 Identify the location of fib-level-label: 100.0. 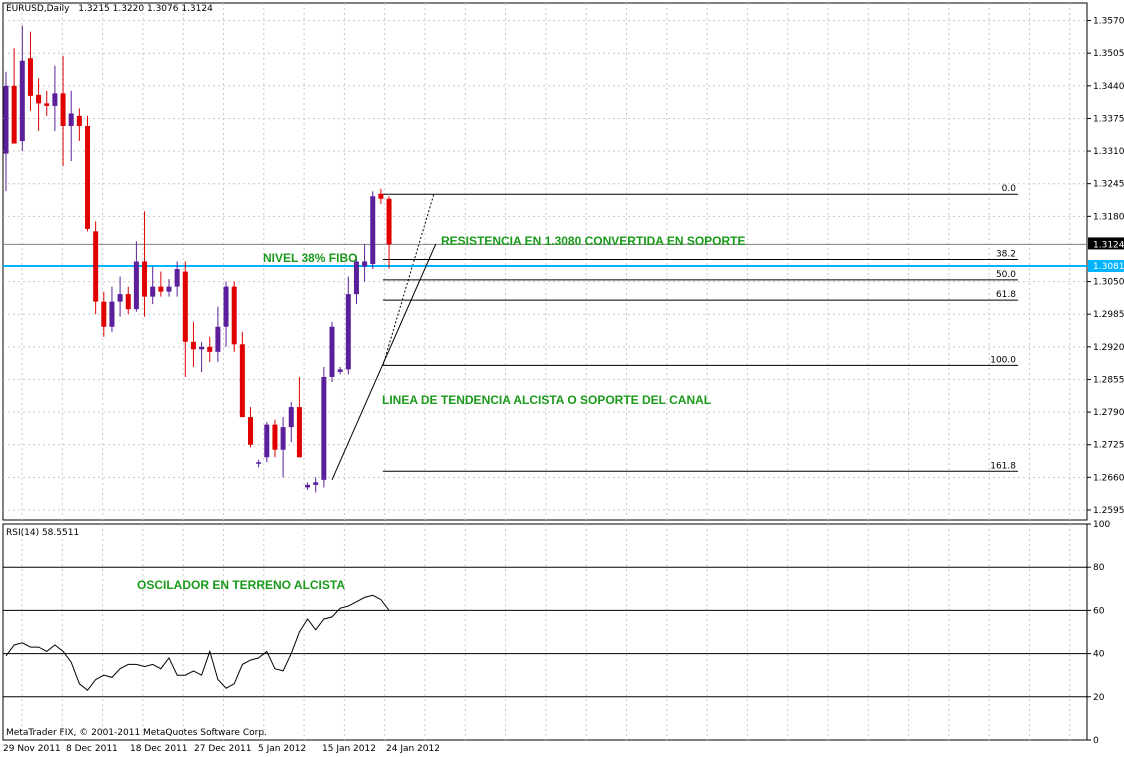
(1003, 360).